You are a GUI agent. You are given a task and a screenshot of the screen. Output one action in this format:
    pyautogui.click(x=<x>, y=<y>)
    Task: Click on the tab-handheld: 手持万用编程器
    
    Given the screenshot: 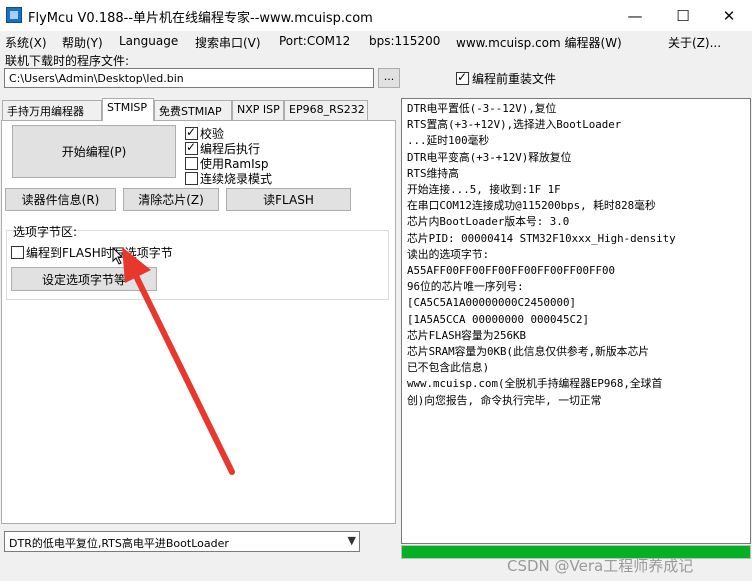 What is the action you would take?
    pyautogui.click(x=52, y=110)
    